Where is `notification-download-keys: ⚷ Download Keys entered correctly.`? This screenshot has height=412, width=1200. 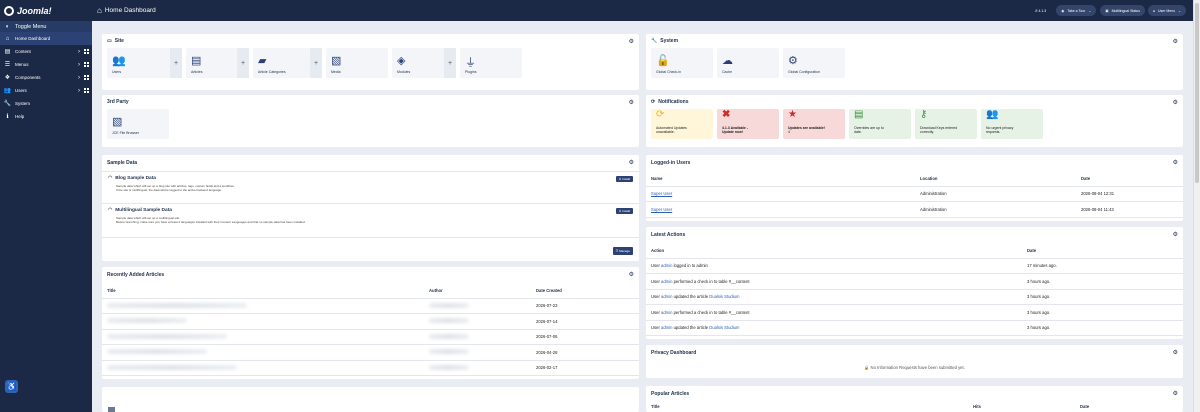 notification-download-keys: ⚷ Download Keys entered correctly. is located at coordinates (946, 124).